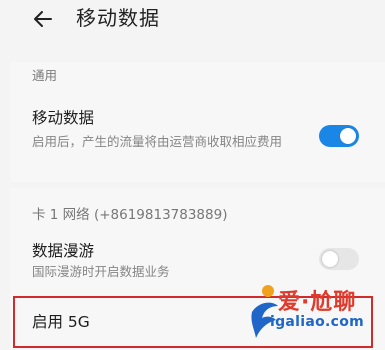 Image resolution: width=385 pixels, height=350 pixels. What do you see at coordinates (63, 251) in the screenshot?
I see `data-roaming-title: 数据漫游` at bounding box center [63, 251].